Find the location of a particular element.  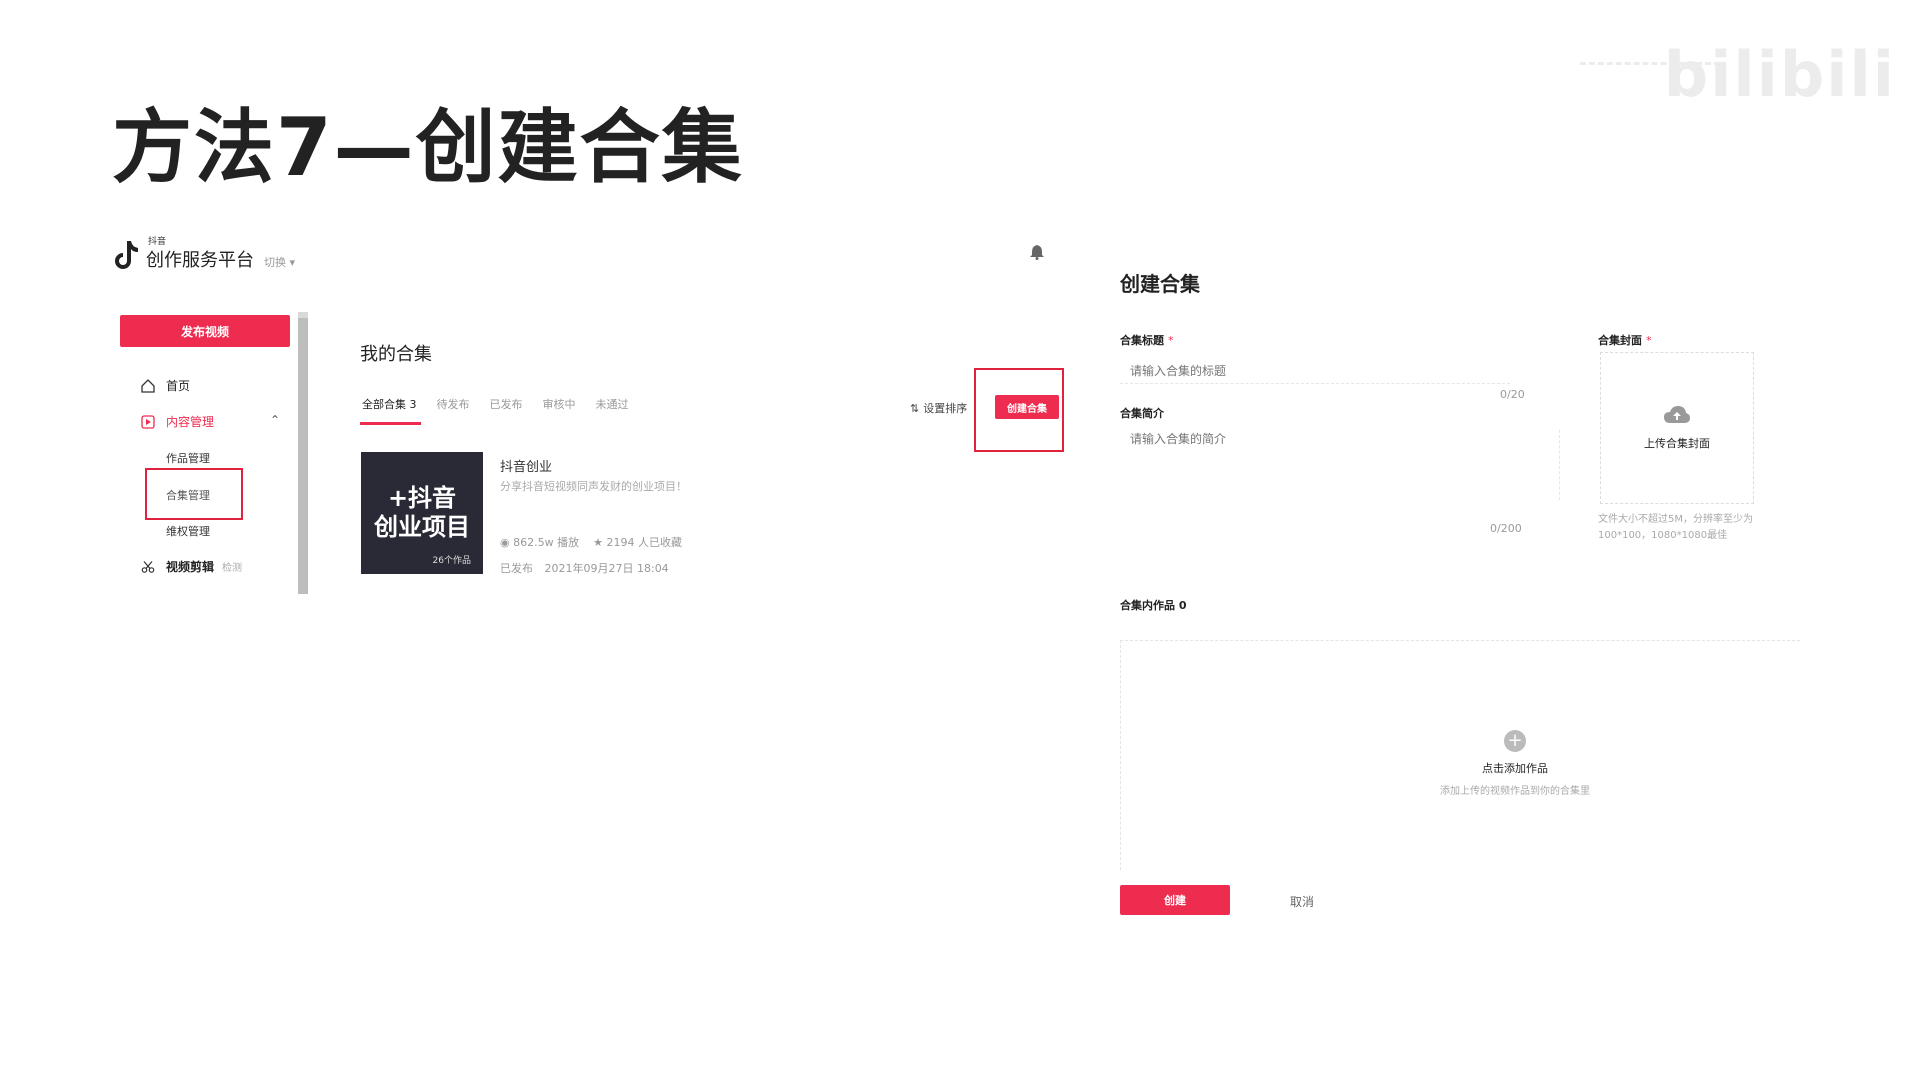

tiktok-note-icon is located at coordinates (126, 255).